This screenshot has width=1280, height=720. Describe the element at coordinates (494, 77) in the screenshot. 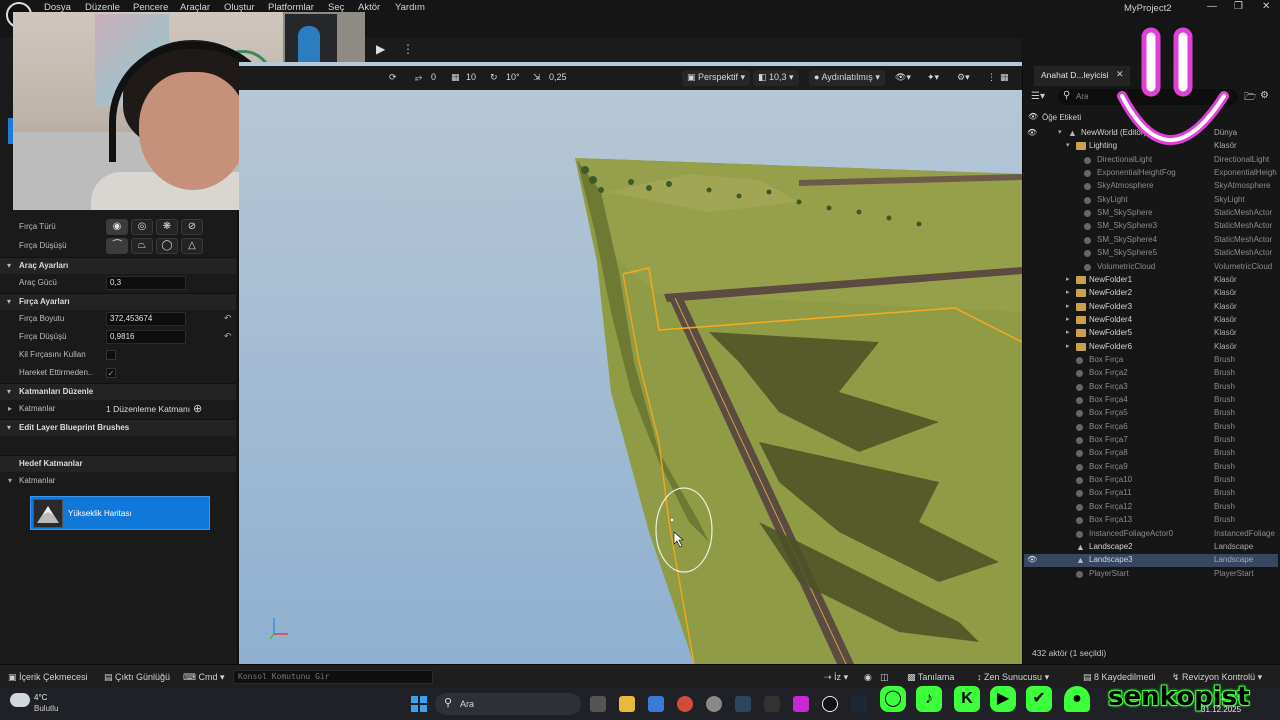

I see `angle-snap-icon: ↻` at that location.